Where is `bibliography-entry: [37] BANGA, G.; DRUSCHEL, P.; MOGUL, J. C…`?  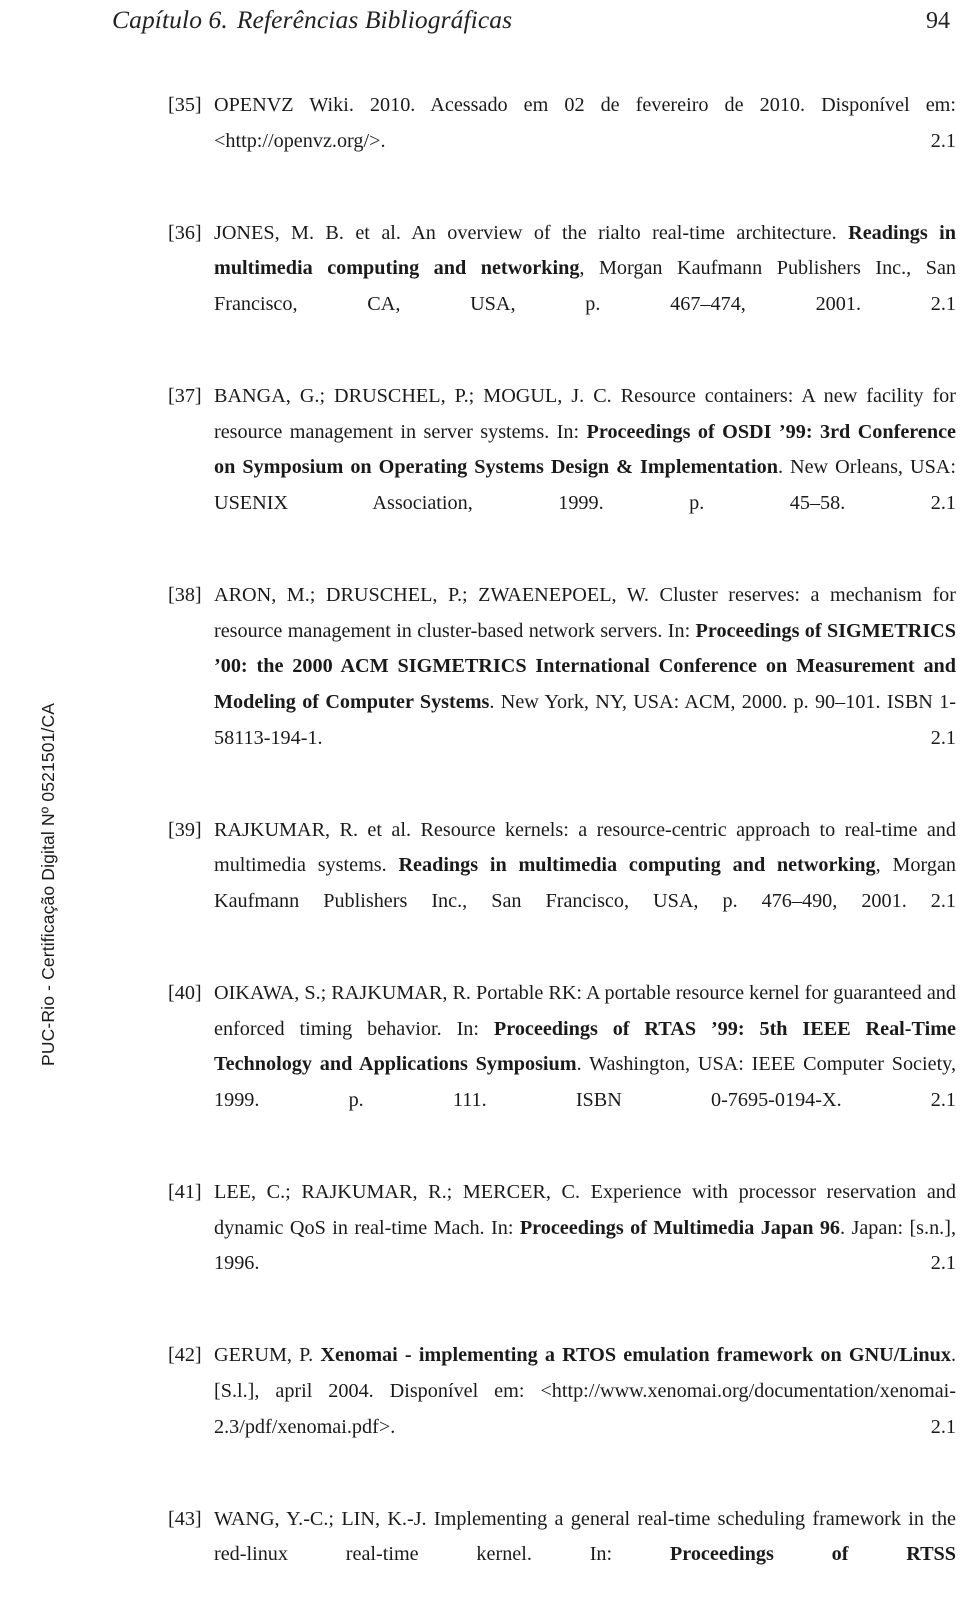 bibliography-entry: [37] BANGA, G.; DRUSCHEL, P.; MOGUL, J. C… is located at coordinates (562, 468).